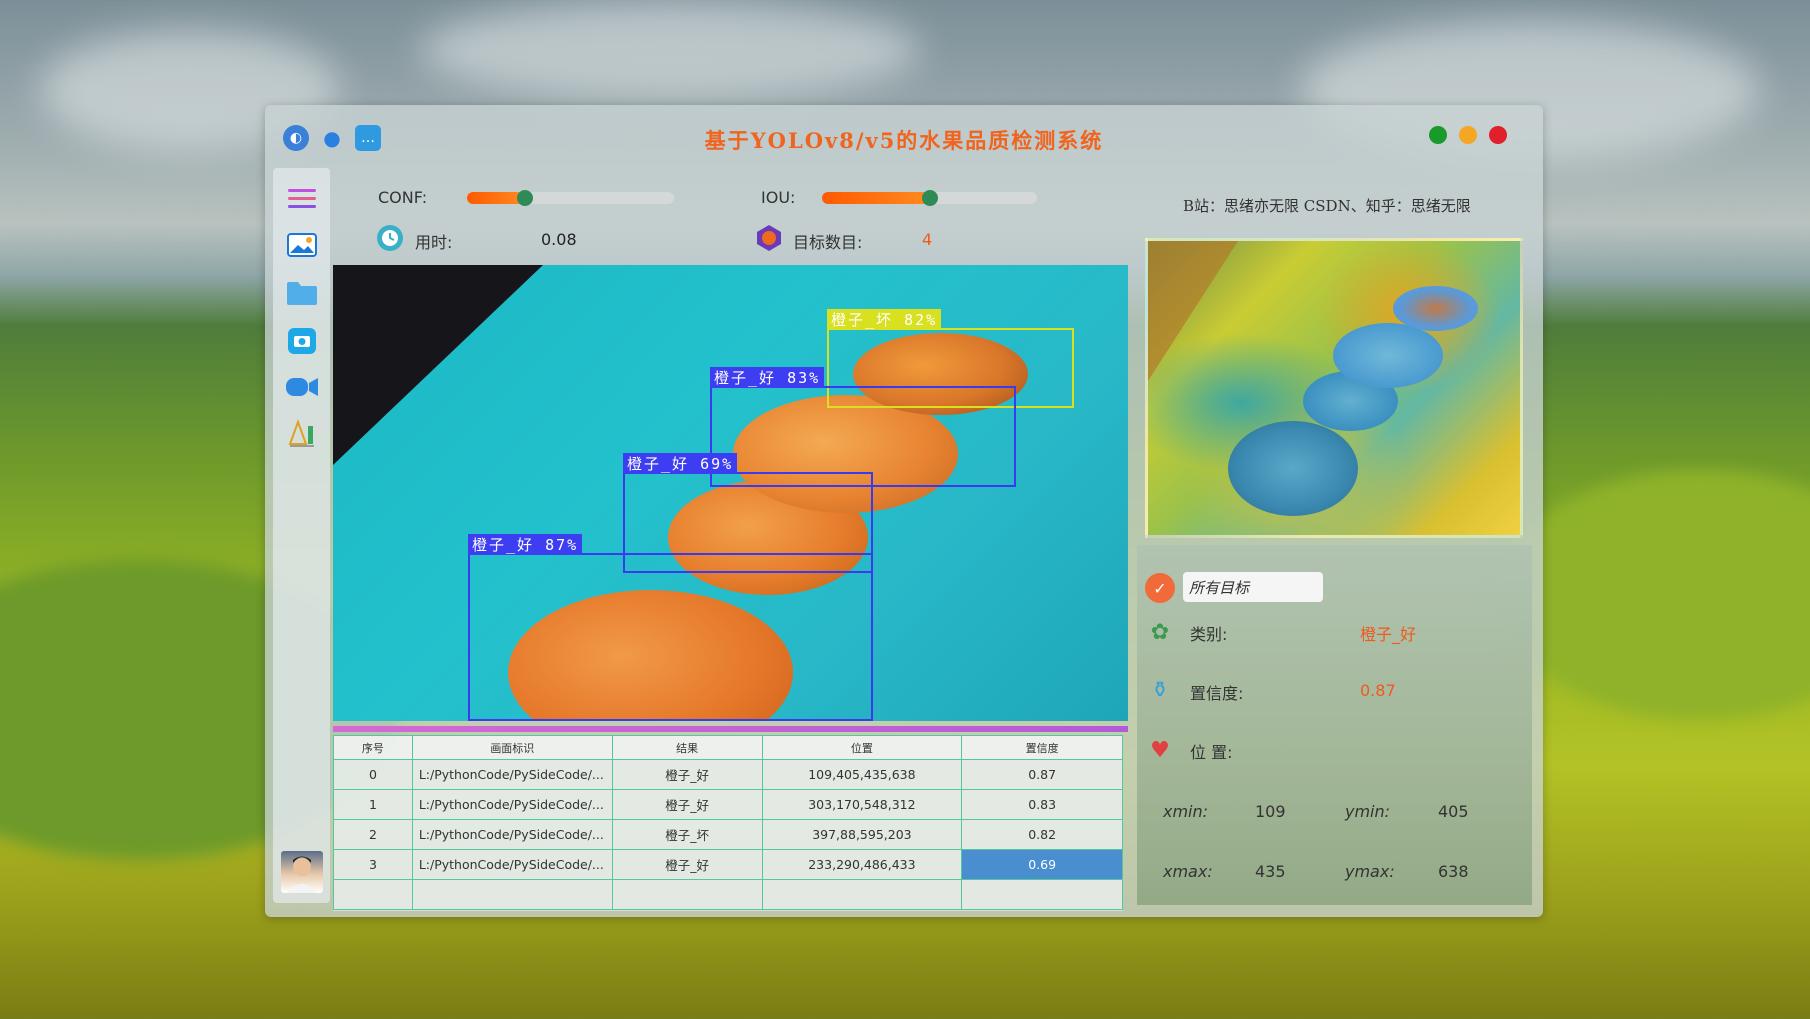 This screenshot has width=1810, height=1019. What do you see at coordinates (434, 242) in the screenshot?
I see `time-label: 用时:` at bounding box center [434, 242].